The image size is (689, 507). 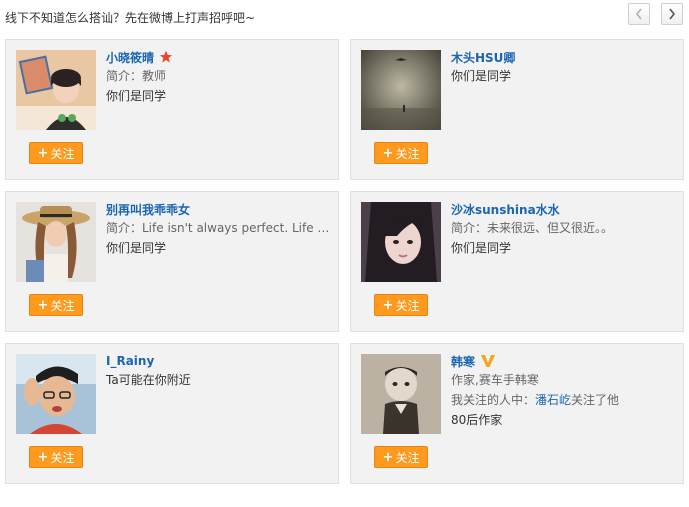 What do you see at coordinates (517, 109) in the screenshot?
I see `user-card: 木头HSU卿 你们是同学 + 关注` at bounding box center [517, 109].